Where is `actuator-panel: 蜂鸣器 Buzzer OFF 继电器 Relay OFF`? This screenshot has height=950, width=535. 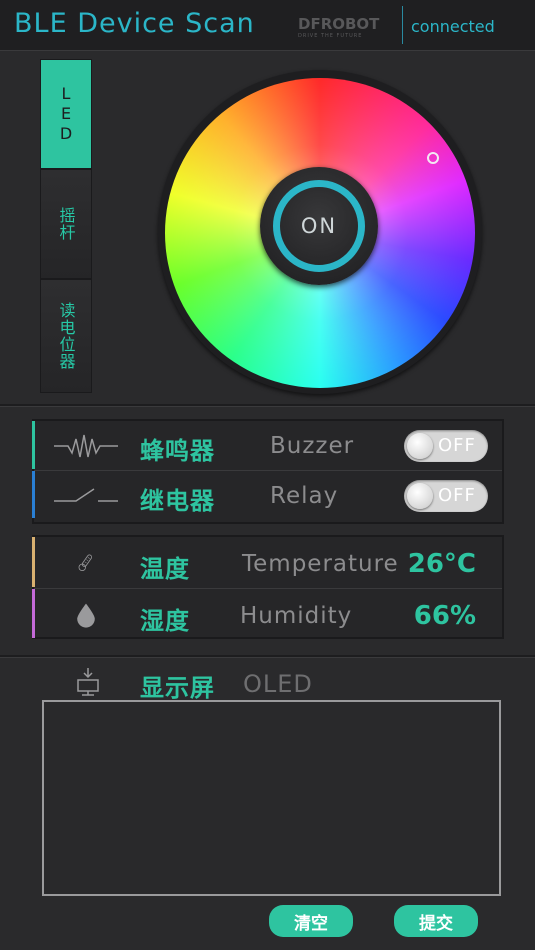 actuator-panel: 蜂鸣器 Buzzer OFF 继电器 Relay OFF is located at coordinates (268, 471).